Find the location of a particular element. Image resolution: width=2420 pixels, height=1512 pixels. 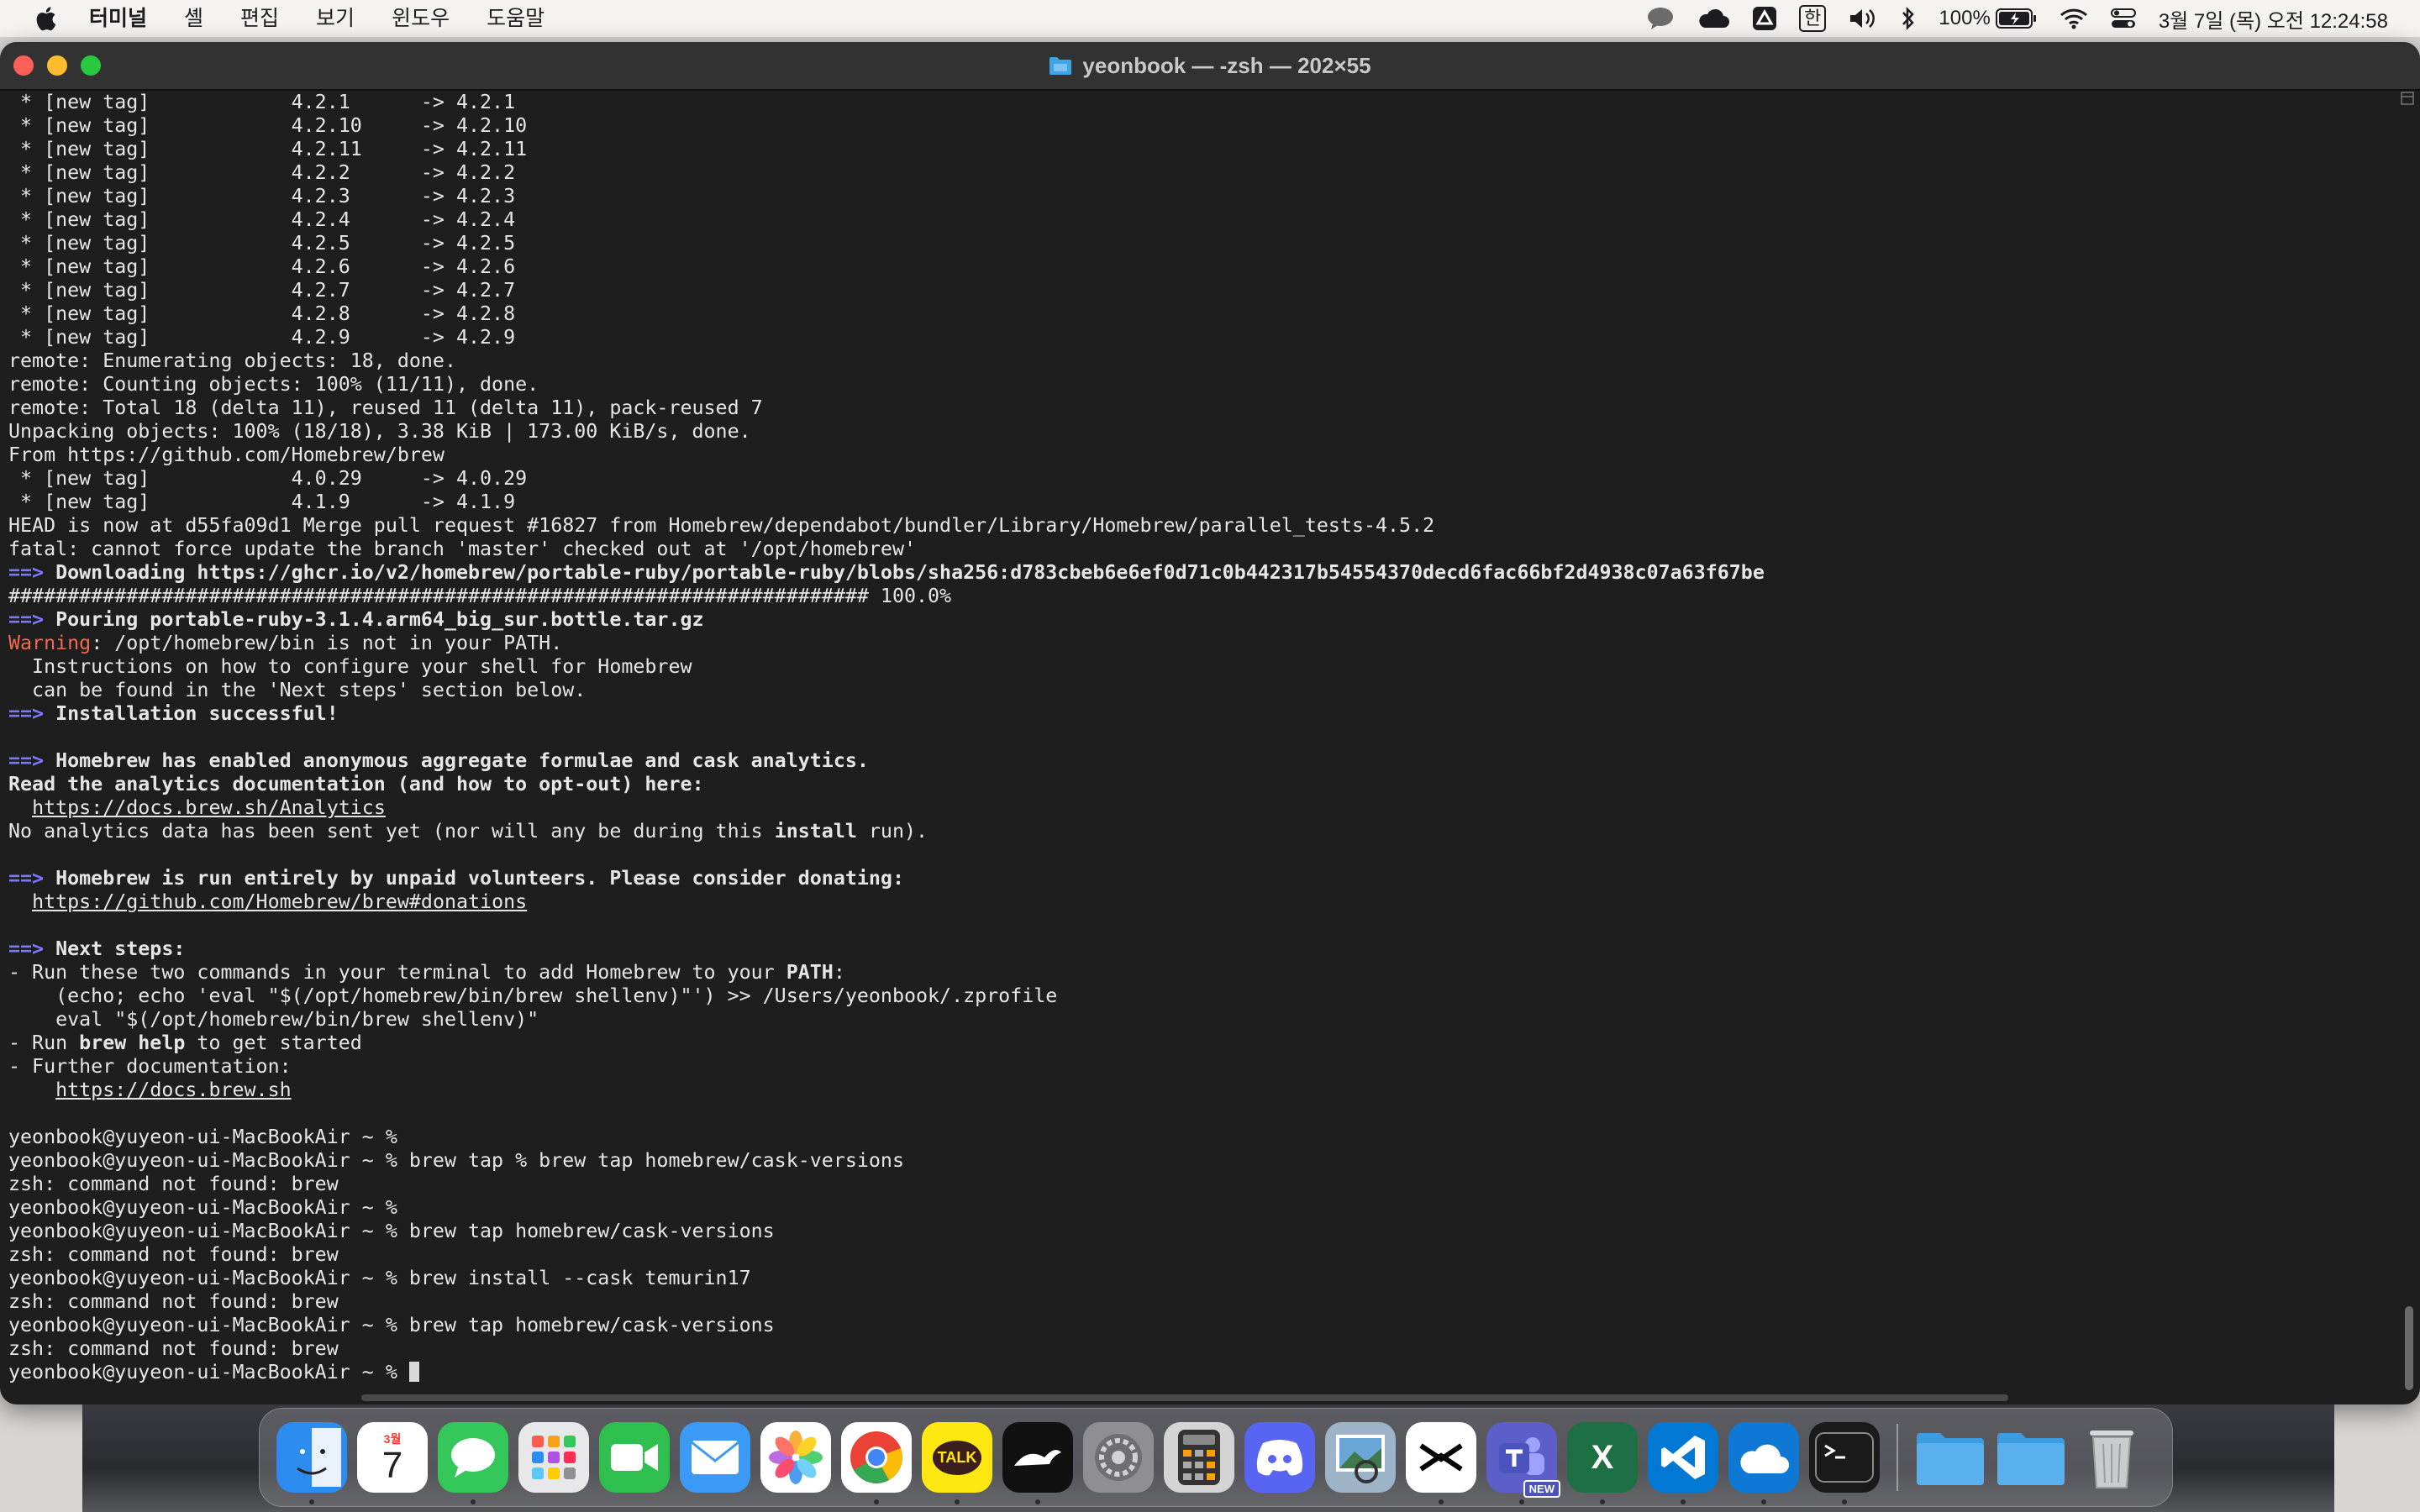

dock-kakaotalk: TALK is located at coordinates (957, 1460).